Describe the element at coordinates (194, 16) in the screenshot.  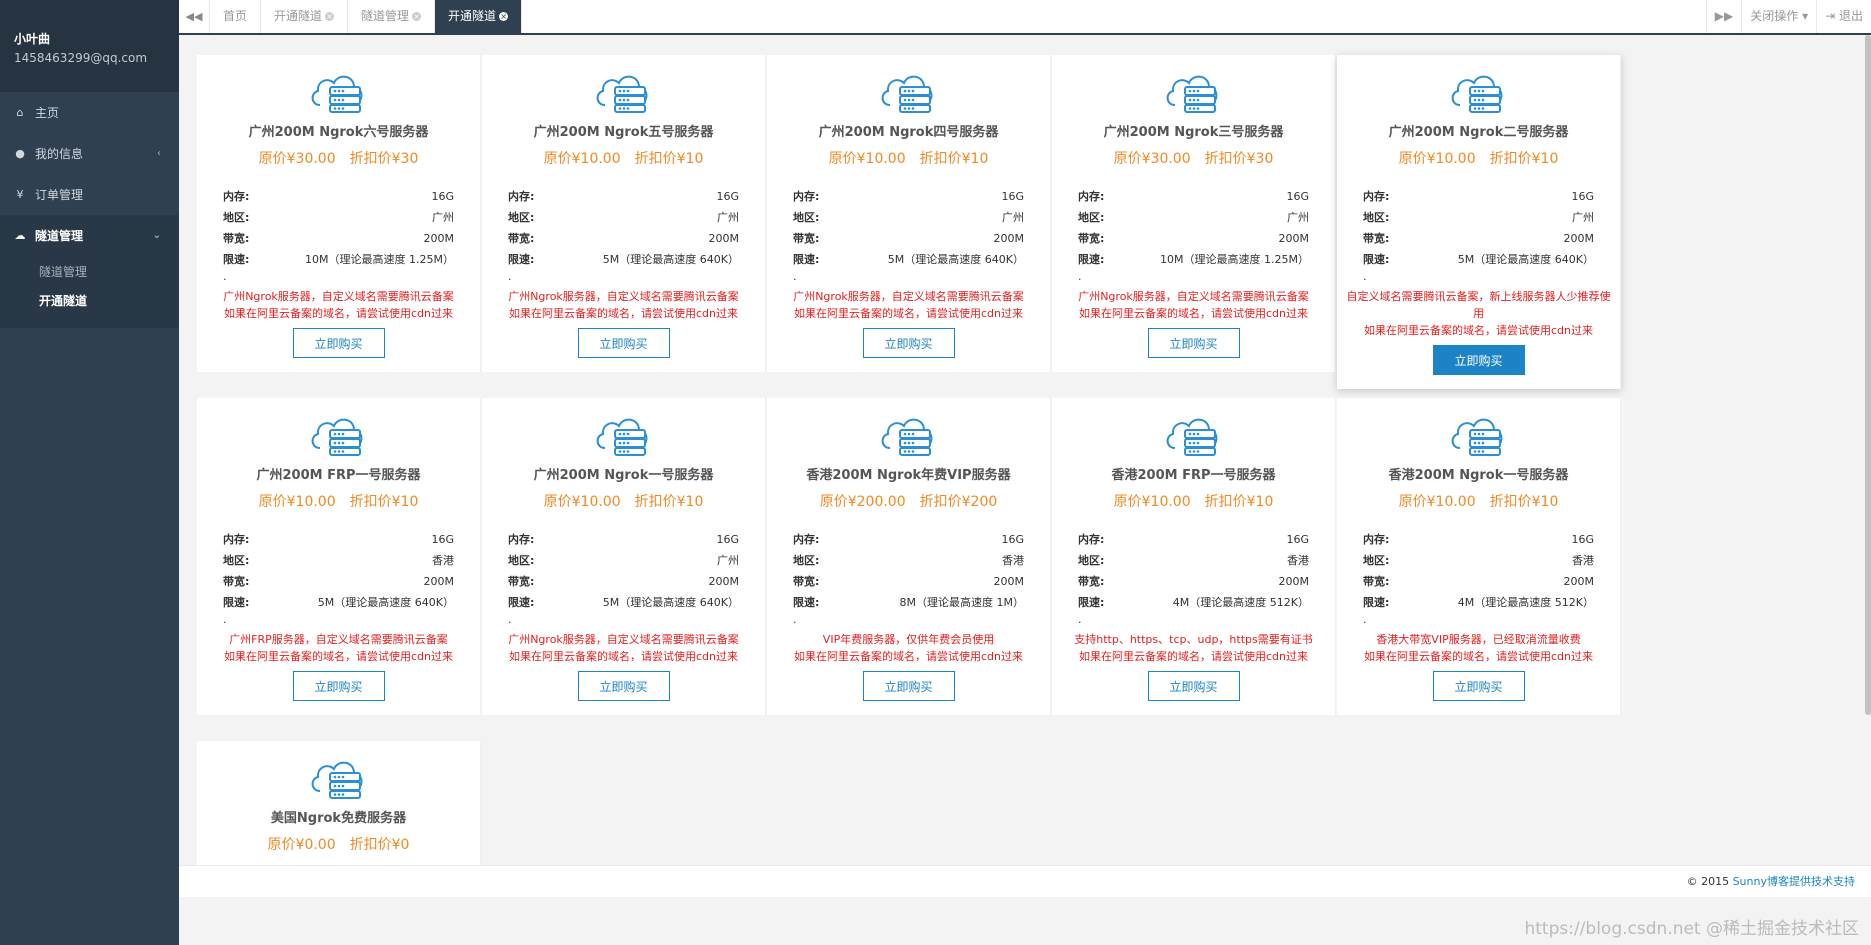
I see `tabs-scroll-left-icon: ◀◀` at that location.